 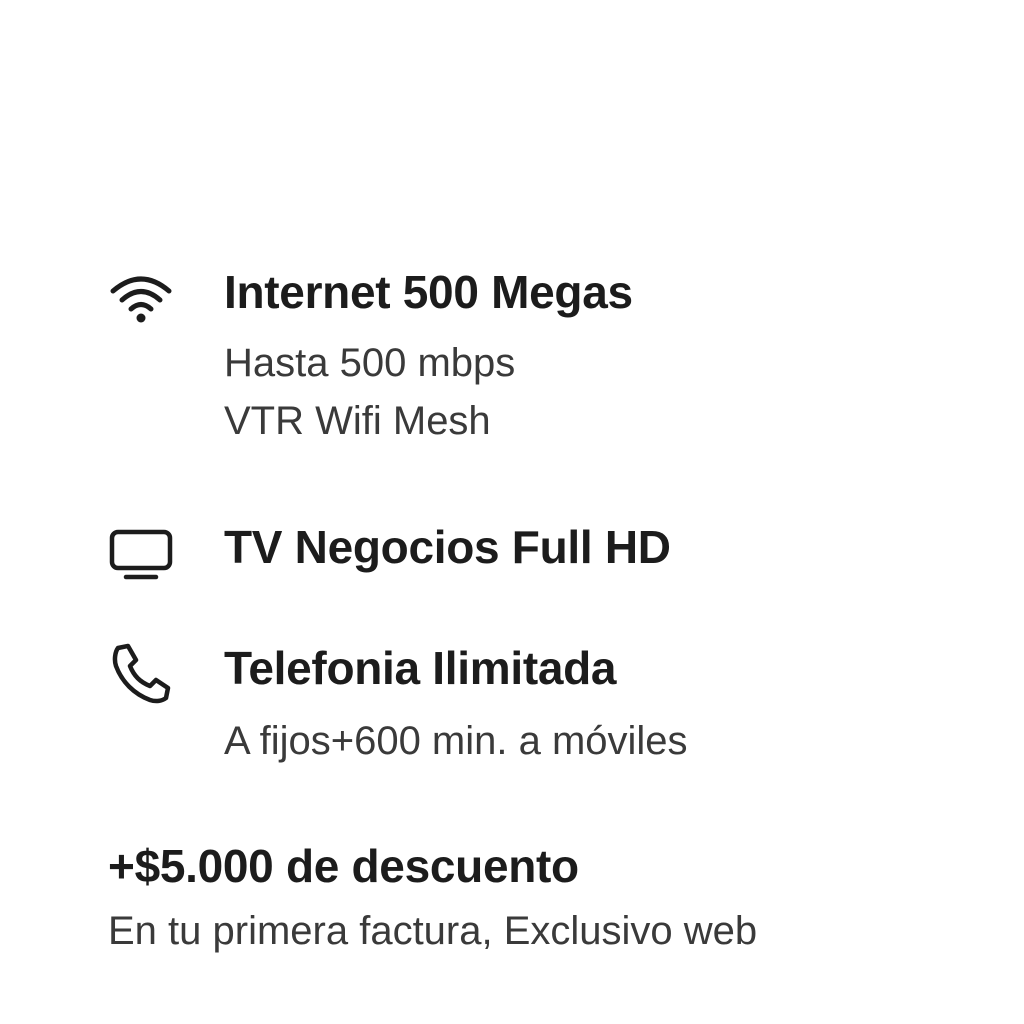 I want to click on promo-subtitle: En tu primera factura, Exclusivo web, so click(x=433, y=931).